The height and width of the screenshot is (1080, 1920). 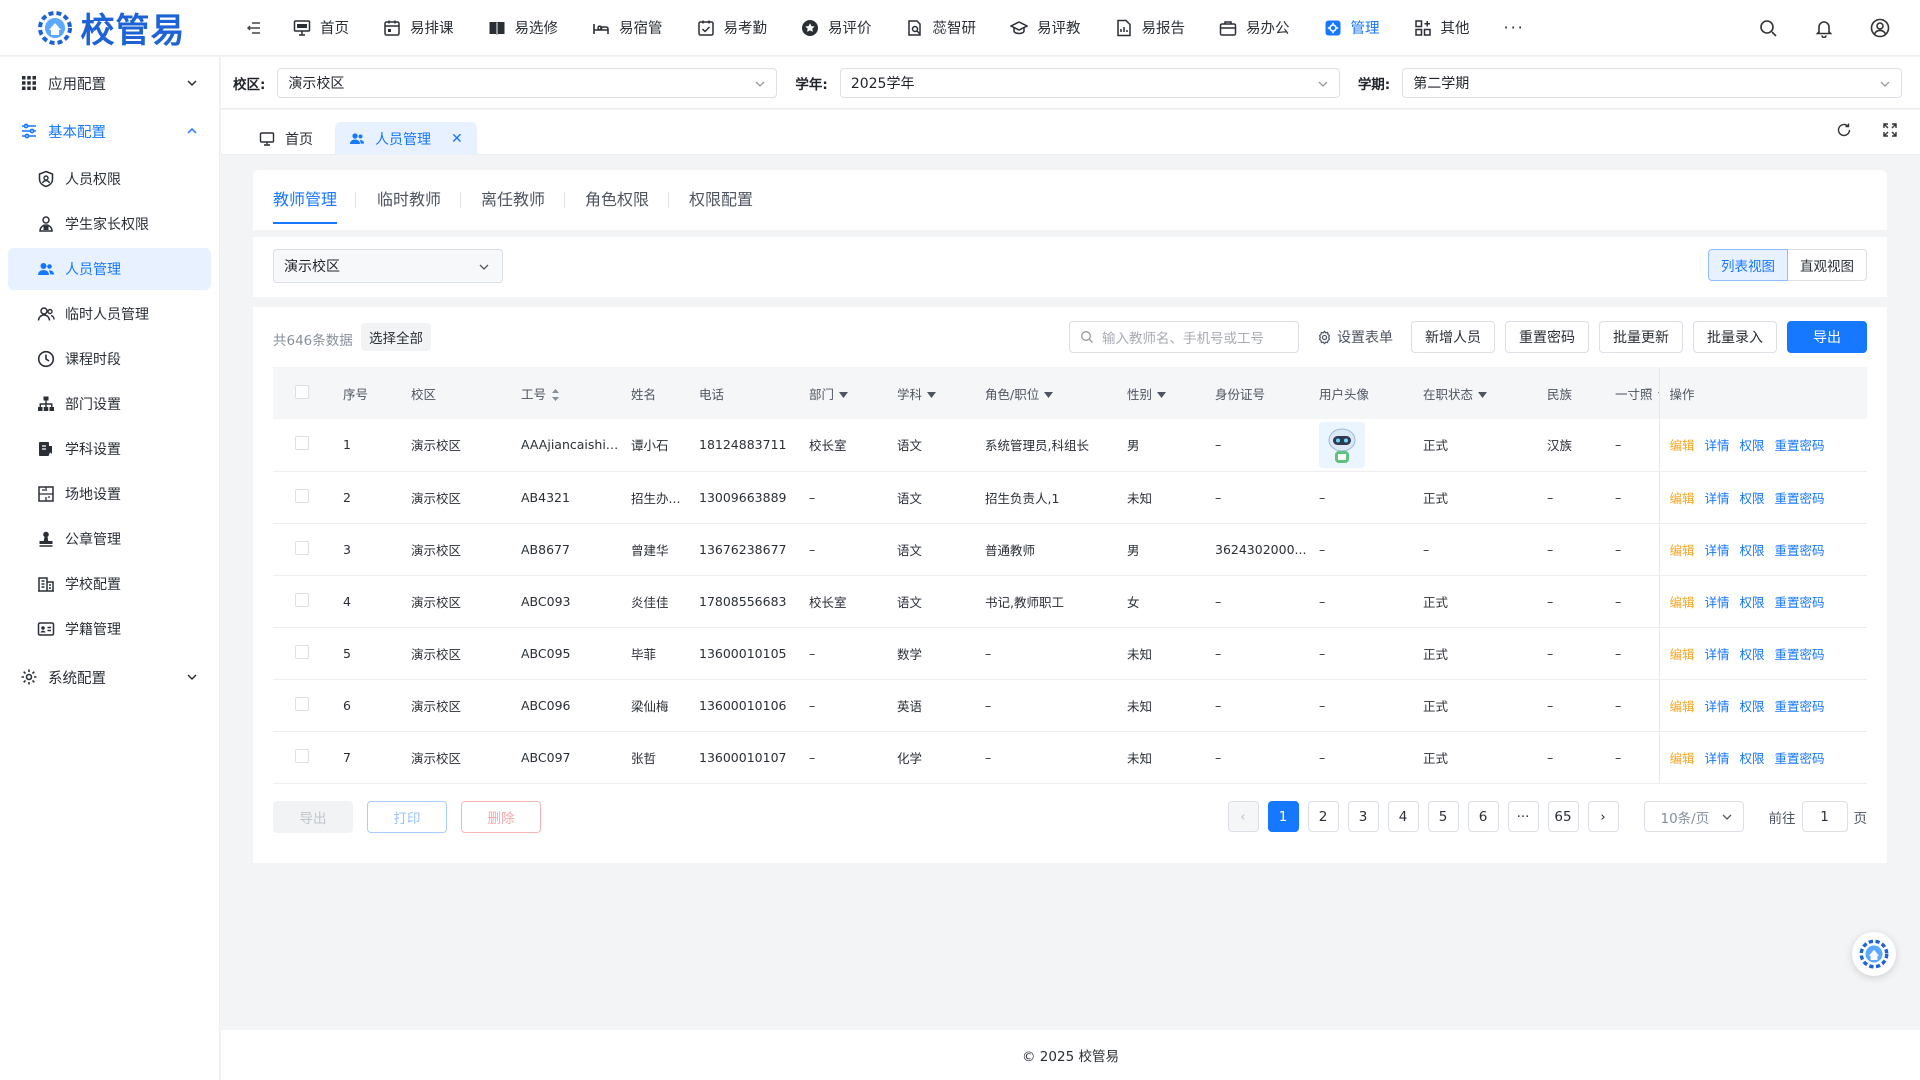 I want to click on sidebar-group-basic-config: 基本配置, so click(x=109, y=131).